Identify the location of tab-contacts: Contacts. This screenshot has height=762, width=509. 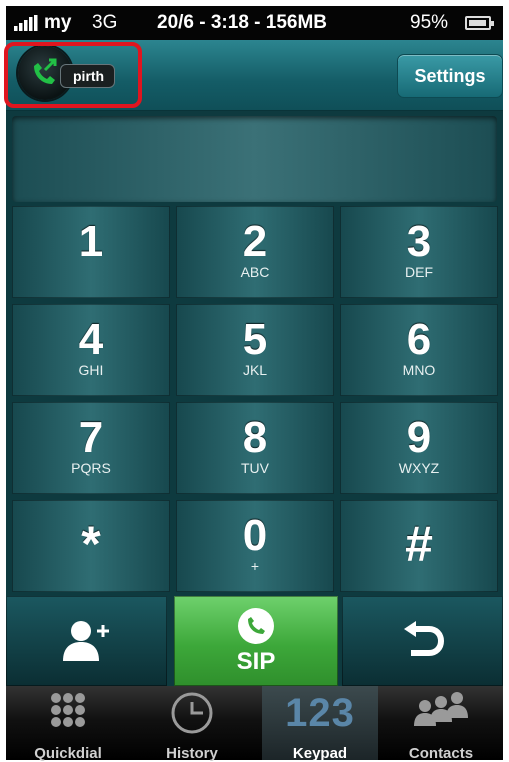
(441, 724).